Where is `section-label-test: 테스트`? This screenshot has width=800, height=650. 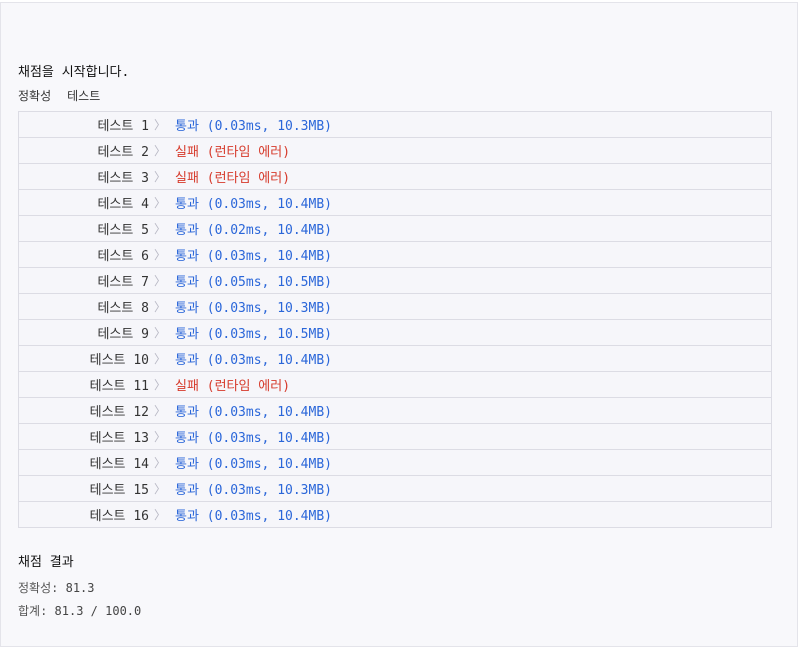
section-label-test: 테스트 is located at coordinates (84, 96).